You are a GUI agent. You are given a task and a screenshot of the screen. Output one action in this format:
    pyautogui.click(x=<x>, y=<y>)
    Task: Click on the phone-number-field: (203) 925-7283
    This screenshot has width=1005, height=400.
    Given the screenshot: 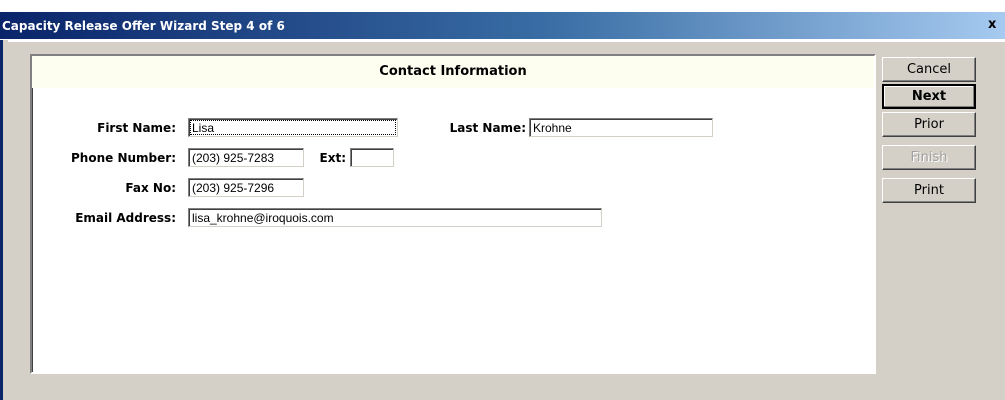 What is the action you would take?
    pyautogui.click(x=246, y=157)
    